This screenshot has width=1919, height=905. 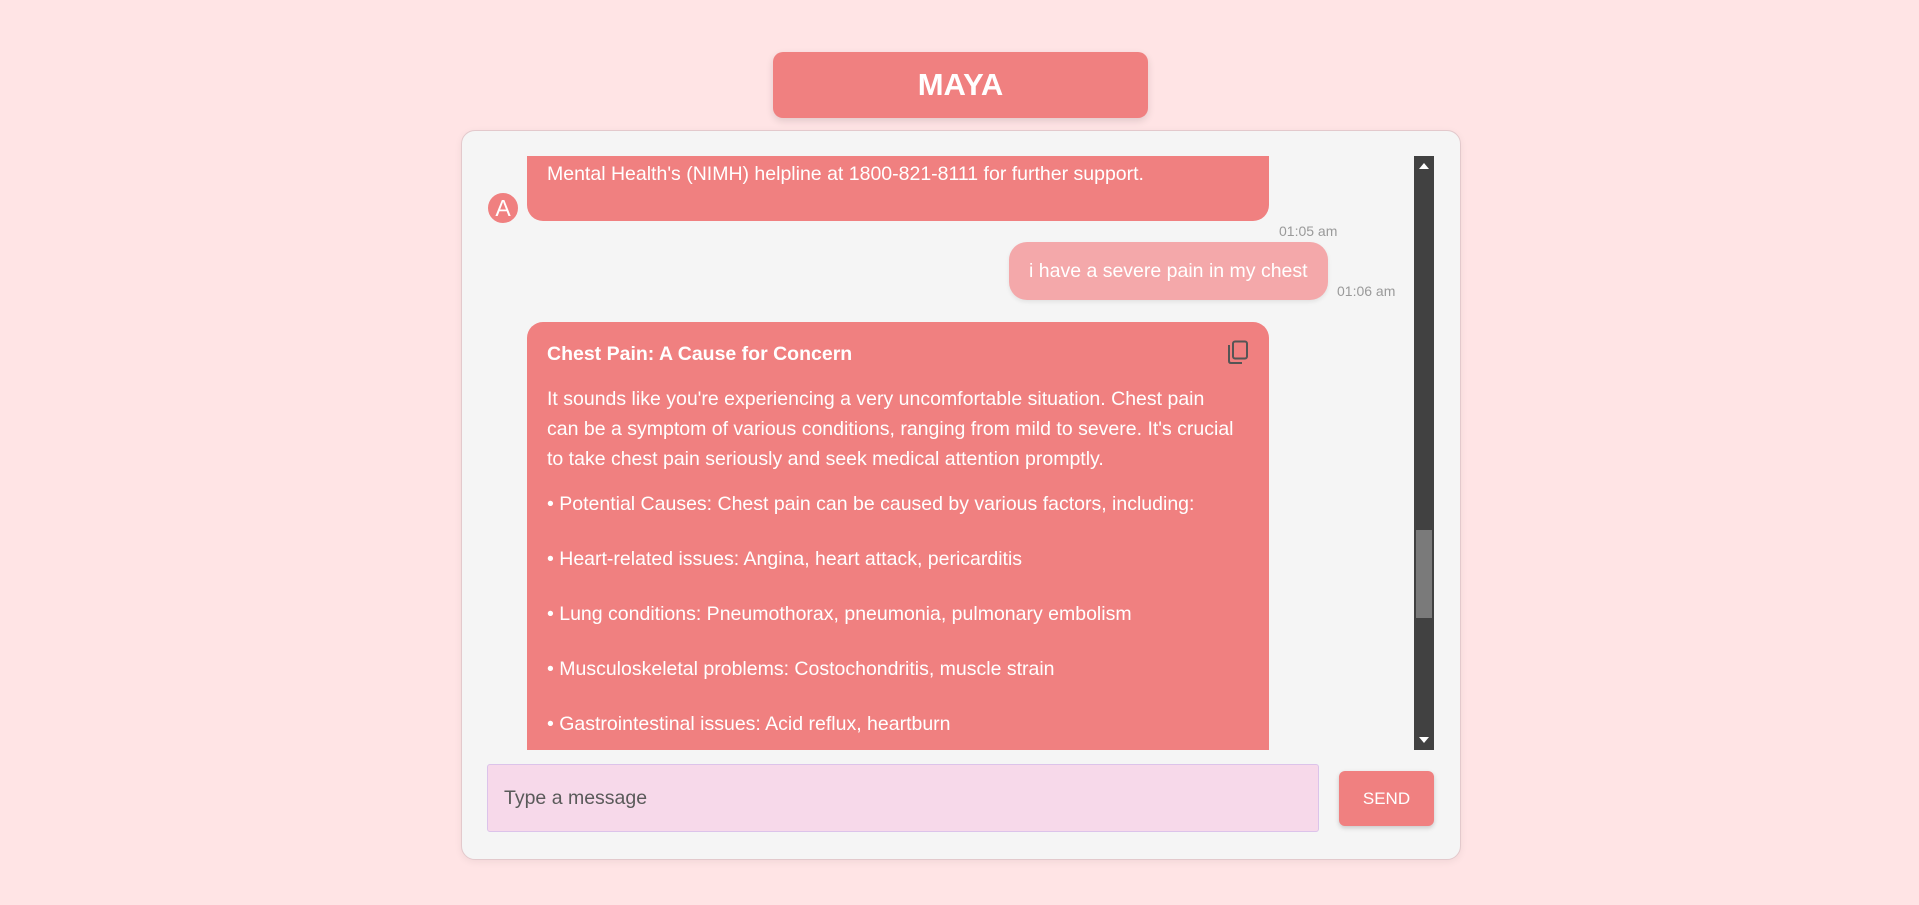 What do you see at coordinates (1424, 453) in the screenshot?
I see `message-scrollbar` at bounding box center [1424, 453].